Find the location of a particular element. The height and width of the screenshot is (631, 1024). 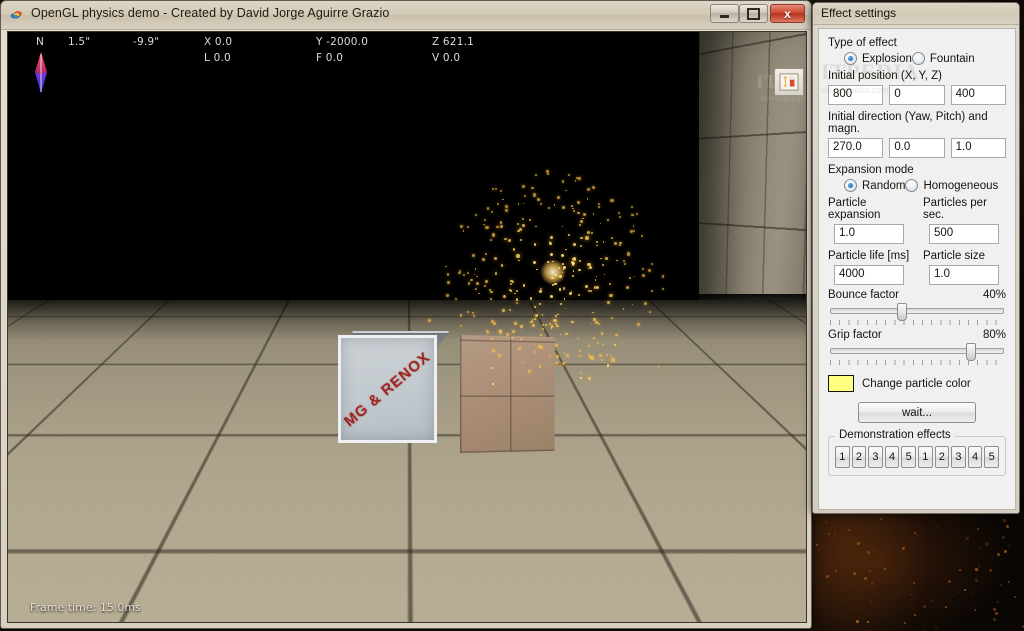

change-particle-color-row: Change particle color is located at coordinates (917, 383).